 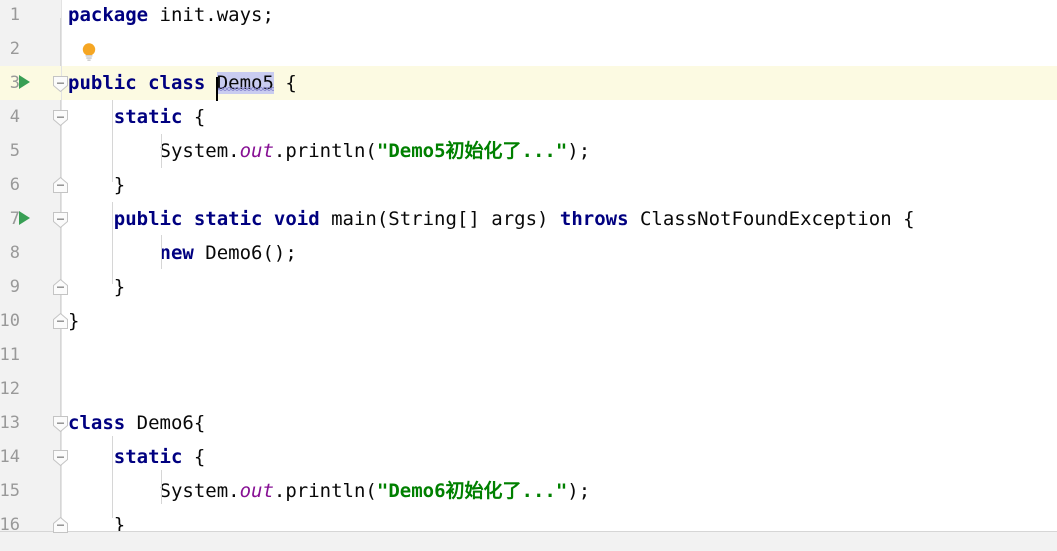 What do you see at coordinates (14, 219) in the screenshot?
I see `line-number: 7` at bounding box center [14, 219].